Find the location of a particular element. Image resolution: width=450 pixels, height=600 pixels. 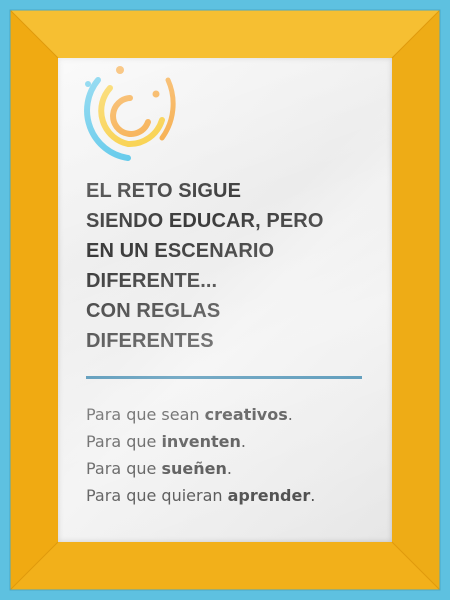

statement-line: Para que quieran aprender. is located at coordinates (201, 495).